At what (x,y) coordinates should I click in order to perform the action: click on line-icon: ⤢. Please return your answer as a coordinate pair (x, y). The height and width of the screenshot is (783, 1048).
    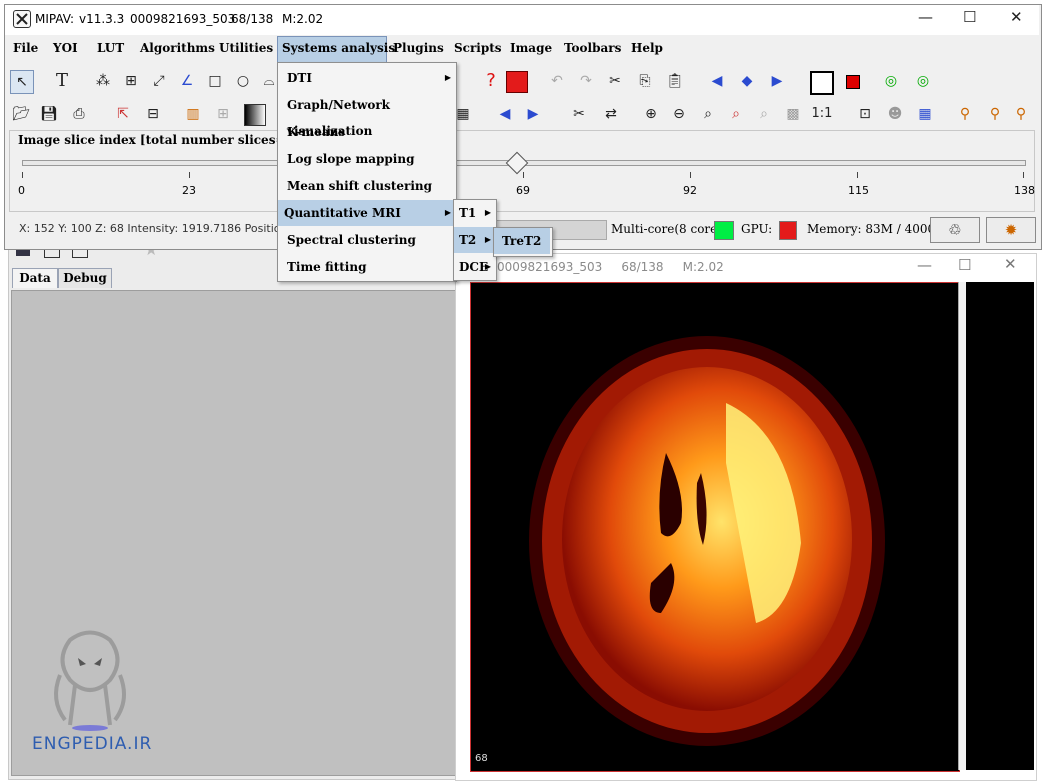
    Looking at the image, I should click on (159, 81).